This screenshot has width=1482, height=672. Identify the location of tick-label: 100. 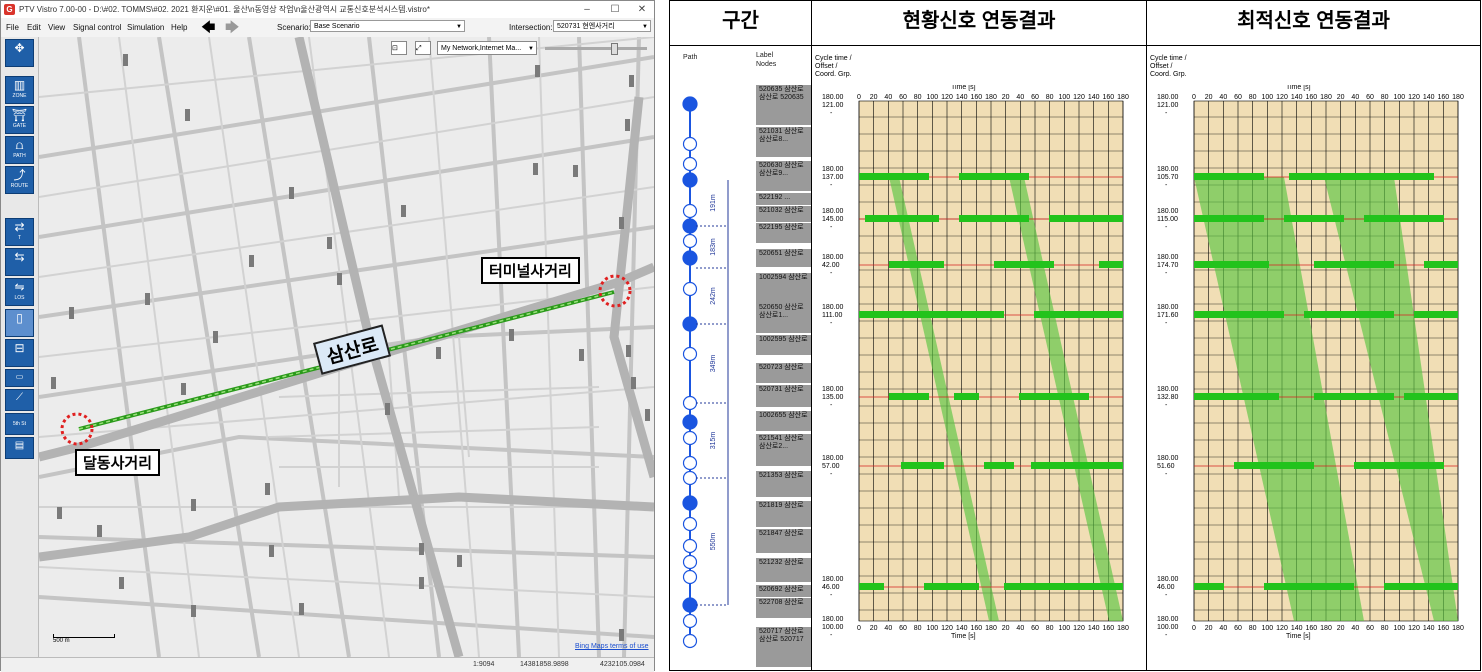
(1399, 628).